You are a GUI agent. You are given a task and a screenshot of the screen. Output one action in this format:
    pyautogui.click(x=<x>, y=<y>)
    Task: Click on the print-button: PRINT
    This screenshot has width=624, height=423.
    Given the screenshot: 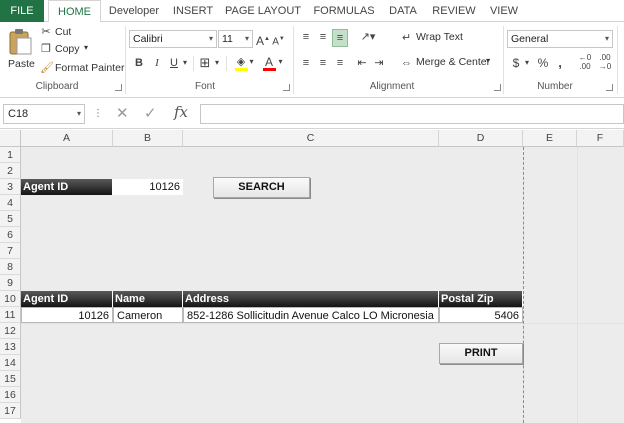 What is the action you would take?
    pyautogui.click(x=481, y=353)
    